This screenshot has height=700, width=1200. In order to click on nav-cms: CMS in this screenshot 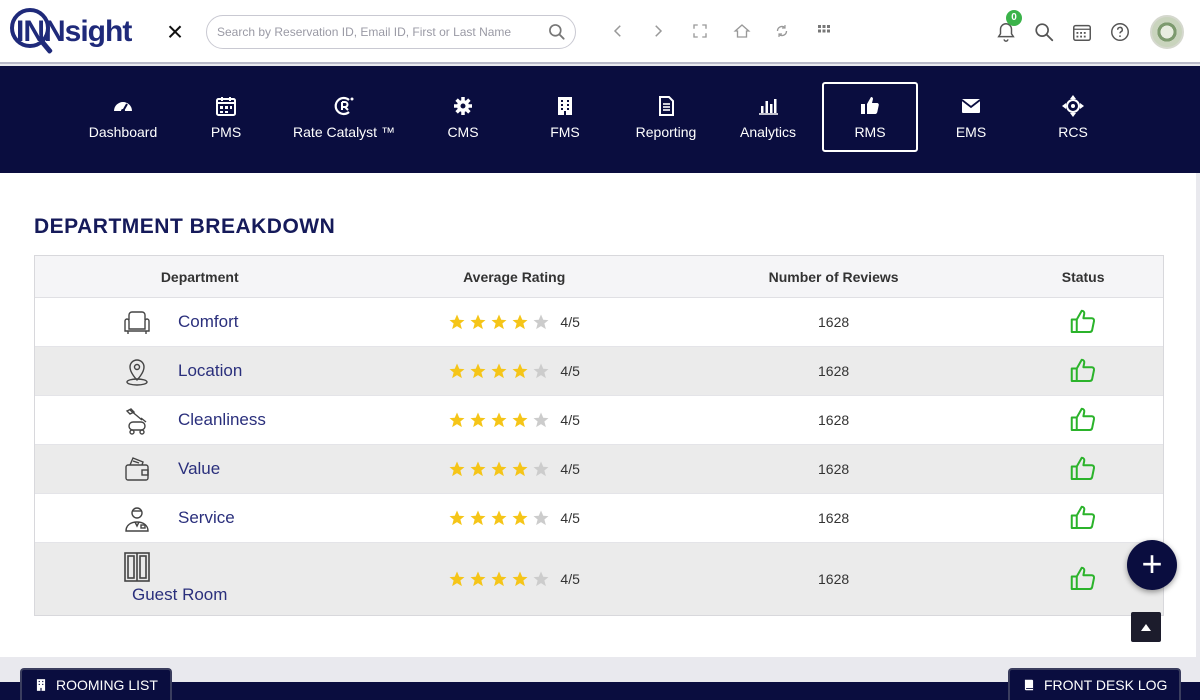, I will do `click(463, 117)`.